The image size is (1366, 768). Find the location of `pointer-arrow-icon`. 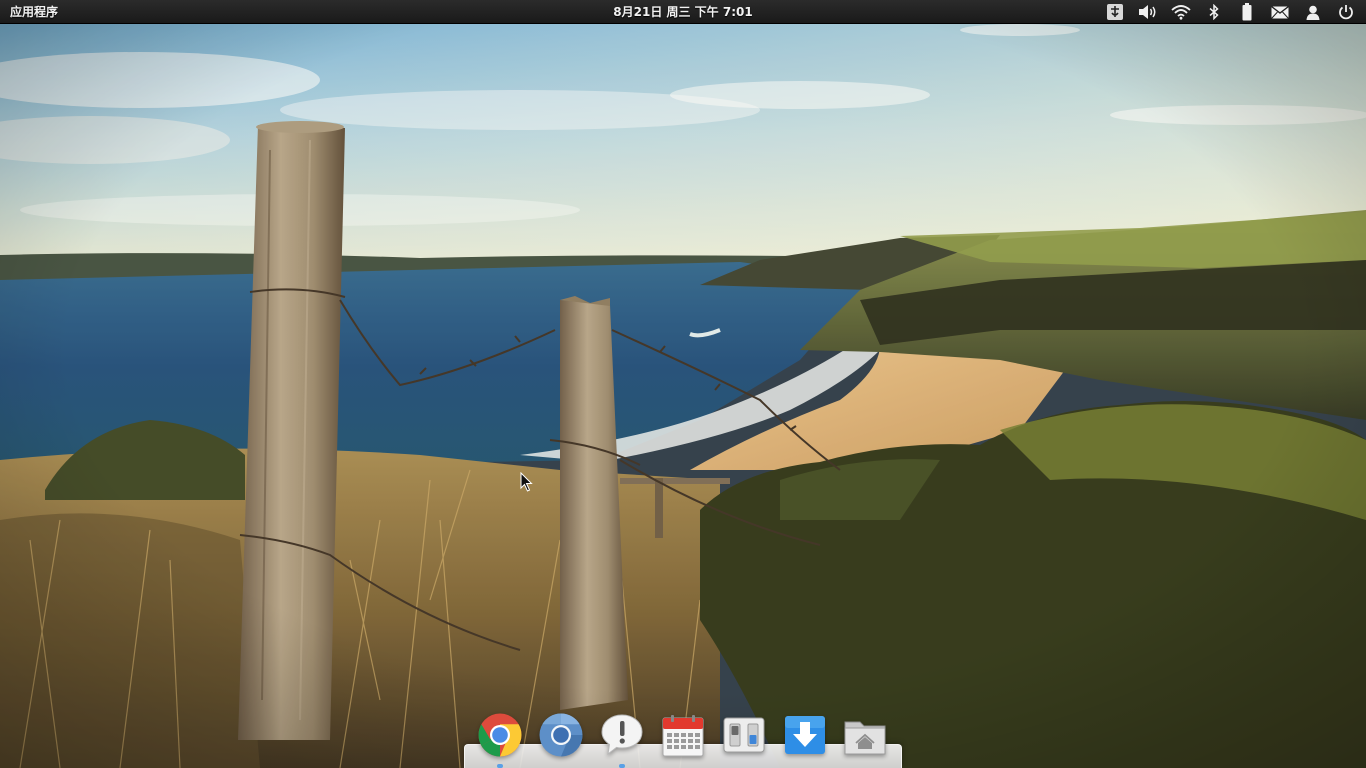

pointer-arrow-icon is located at coordinates (526, 481).